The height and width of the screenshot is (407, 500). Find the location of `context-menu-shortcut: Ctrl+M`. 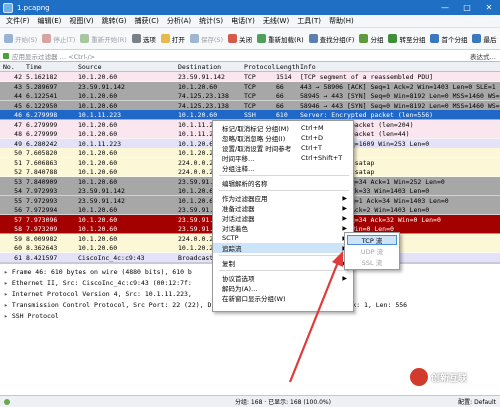

context-menu-shortcut: Ctrl+M is located at coordinates (312, 128).